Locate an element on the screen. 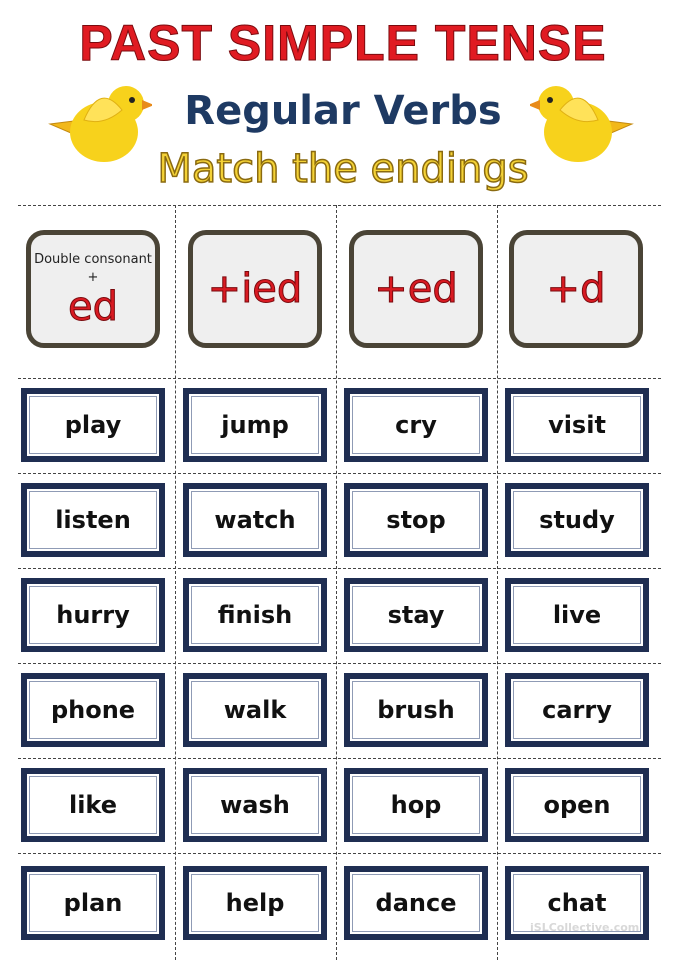 This screenshot has width=686, height=970. verb-card: hop is located at coordinates (416, 805).